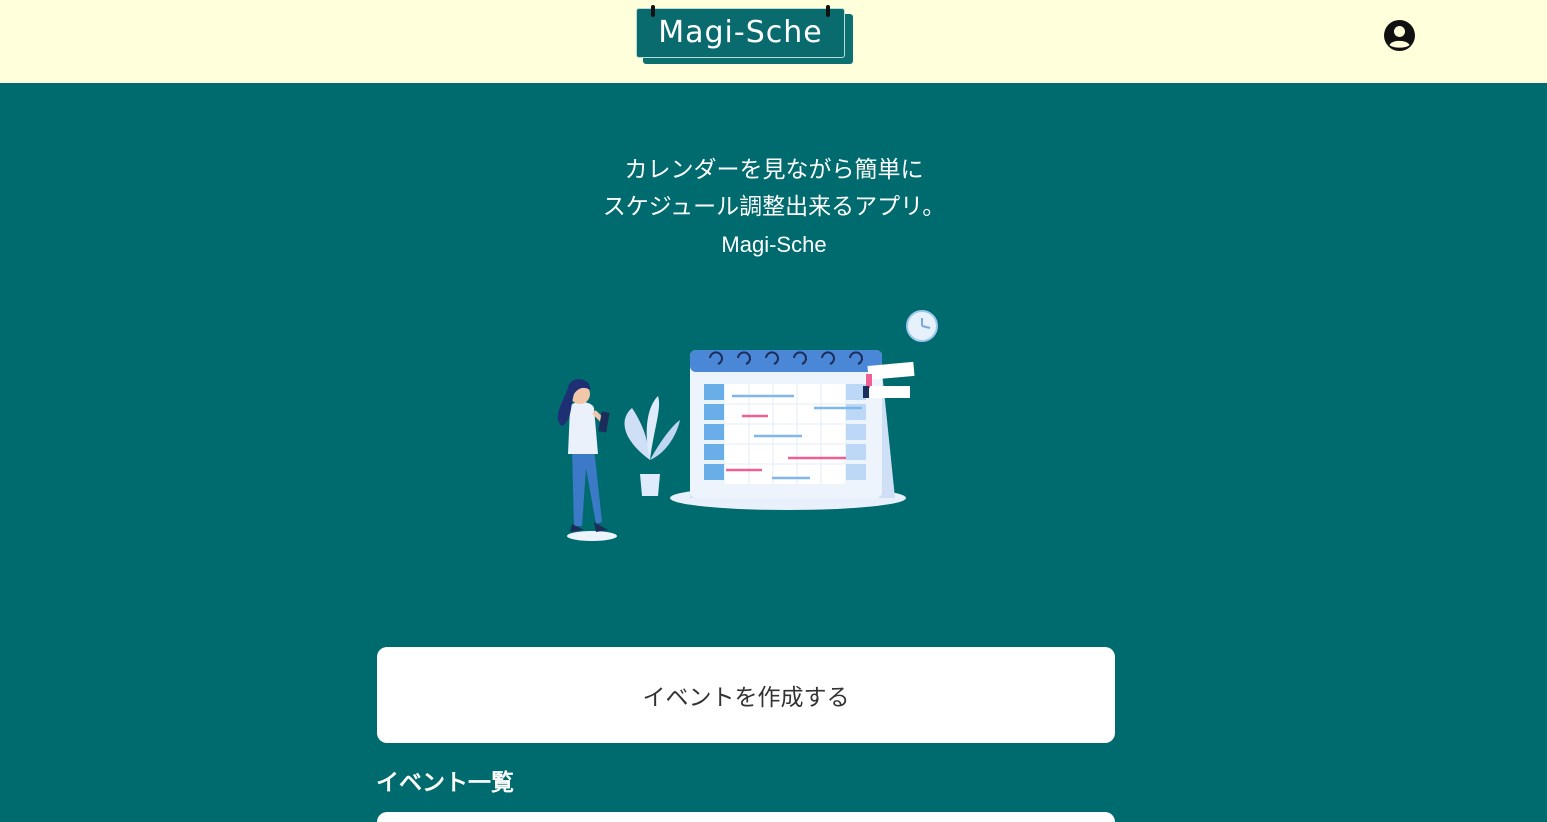 The width and height of the screenshot is (1547, 822). I want to click on account-circle-icon, so click(1399, 35).